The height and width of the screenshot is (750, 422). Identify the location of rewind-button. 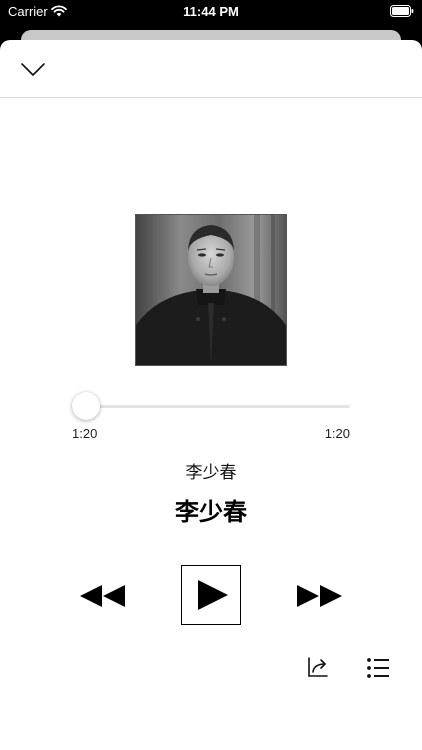
(102, 596).